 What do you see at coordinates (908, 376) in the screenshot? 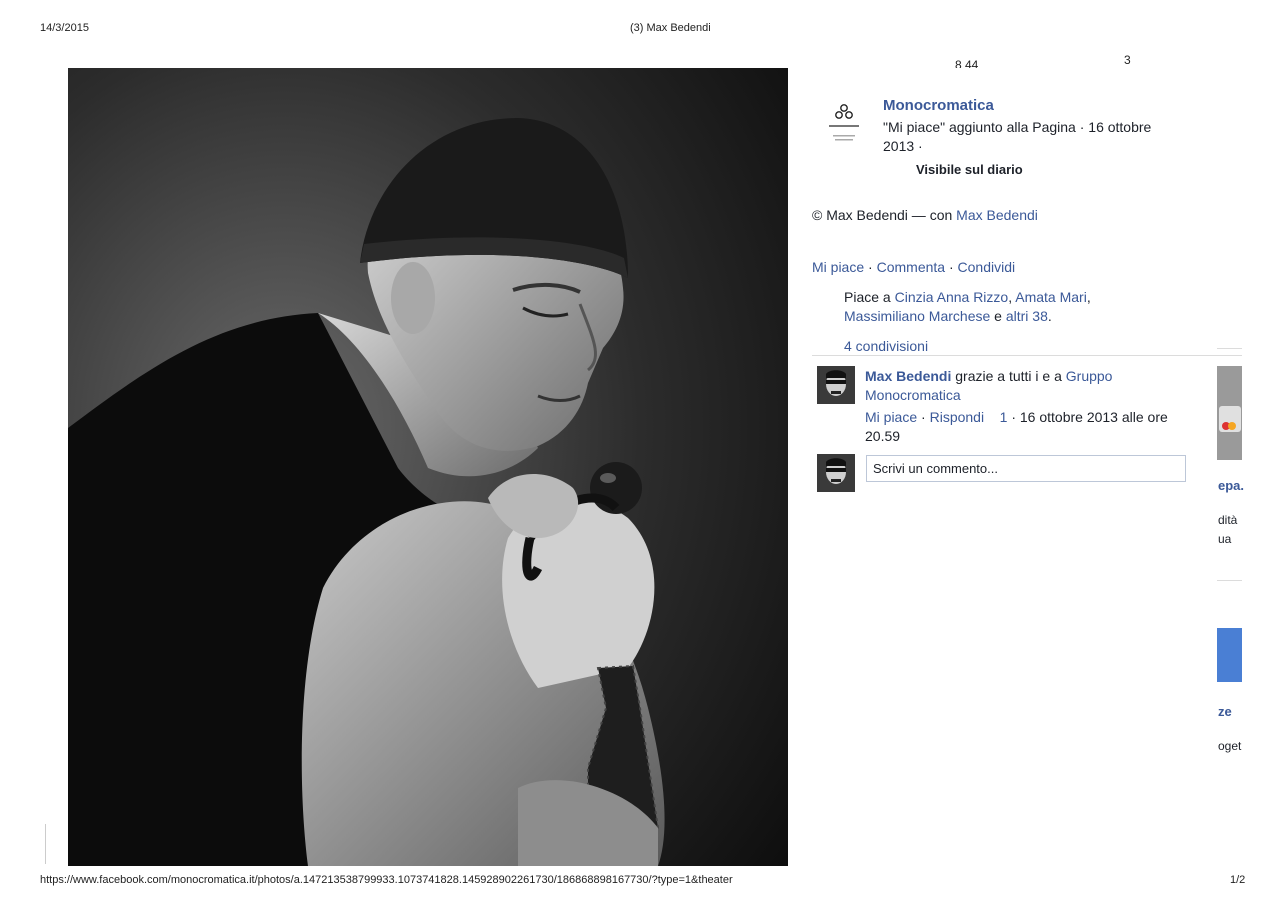
I see `comment-author-link: Max Bedendi` at bounding box center [908, 376].